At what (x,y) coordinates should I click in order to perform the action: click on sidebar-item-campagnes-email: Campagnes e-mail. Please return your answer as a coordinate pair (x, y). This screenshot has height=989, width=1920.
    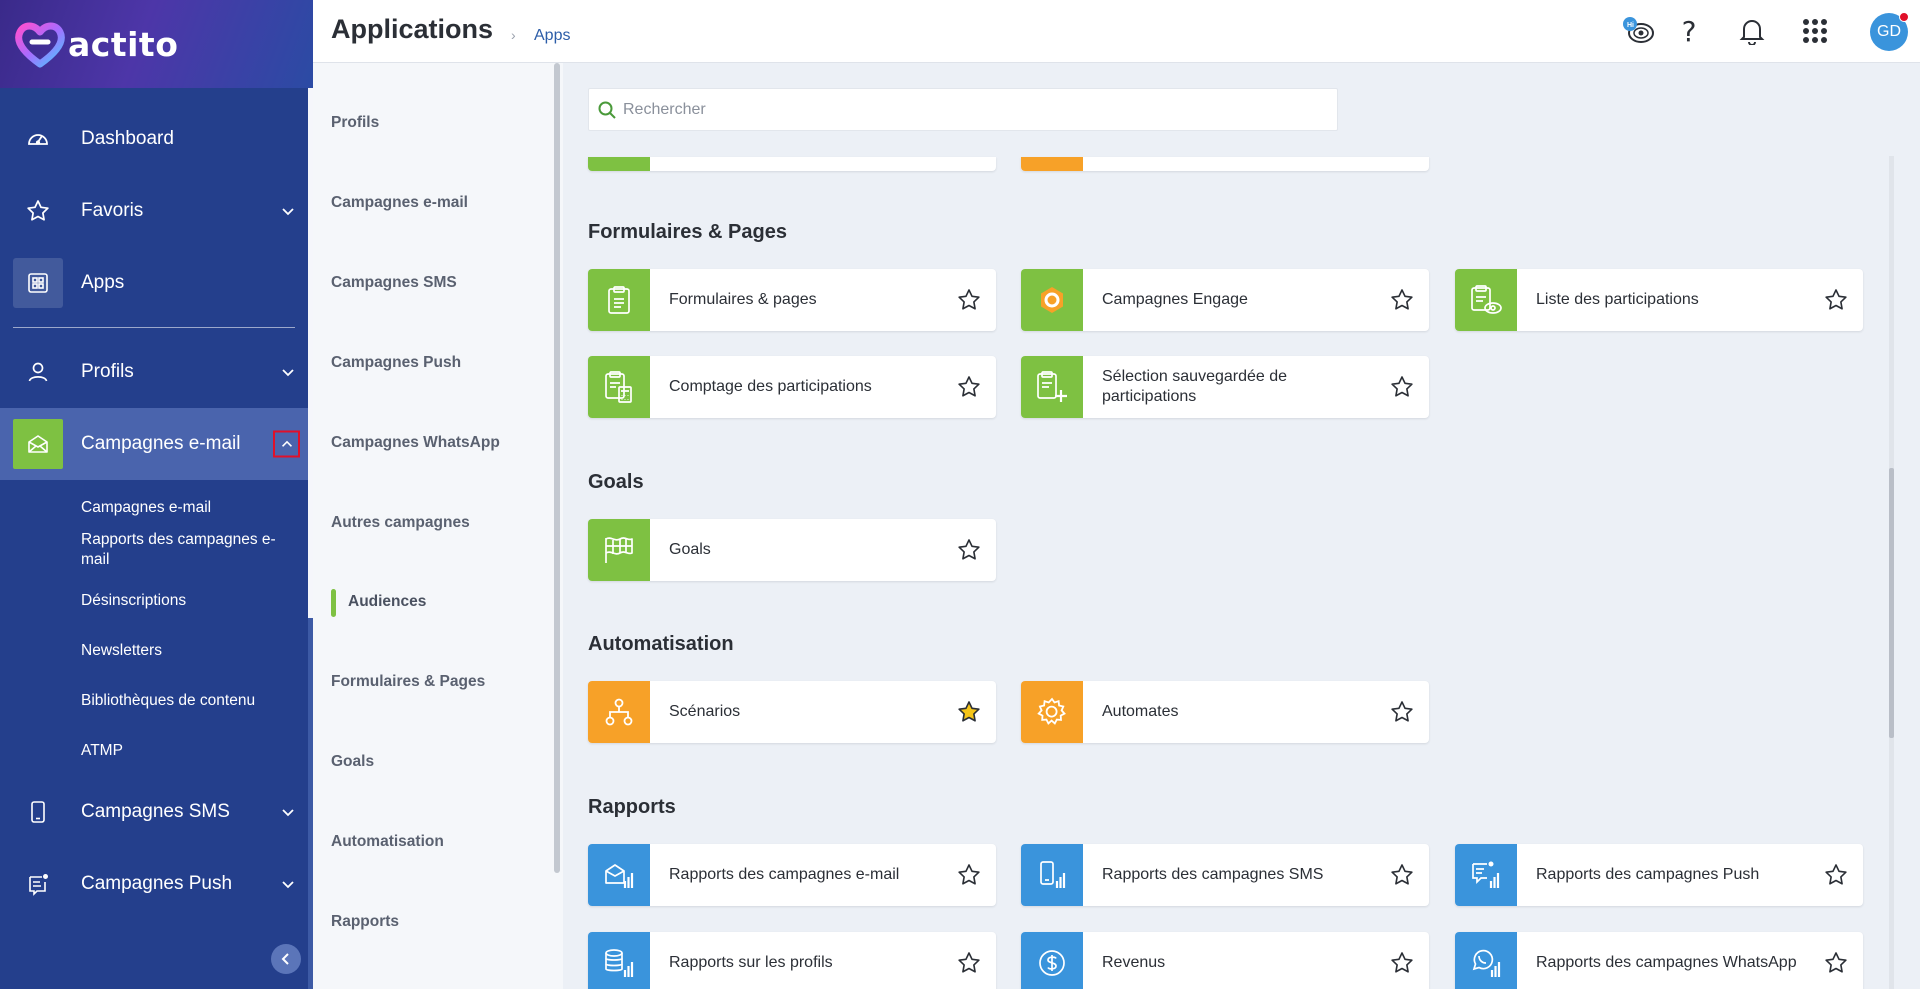
    Looking at the image, I should click on (156, 444).